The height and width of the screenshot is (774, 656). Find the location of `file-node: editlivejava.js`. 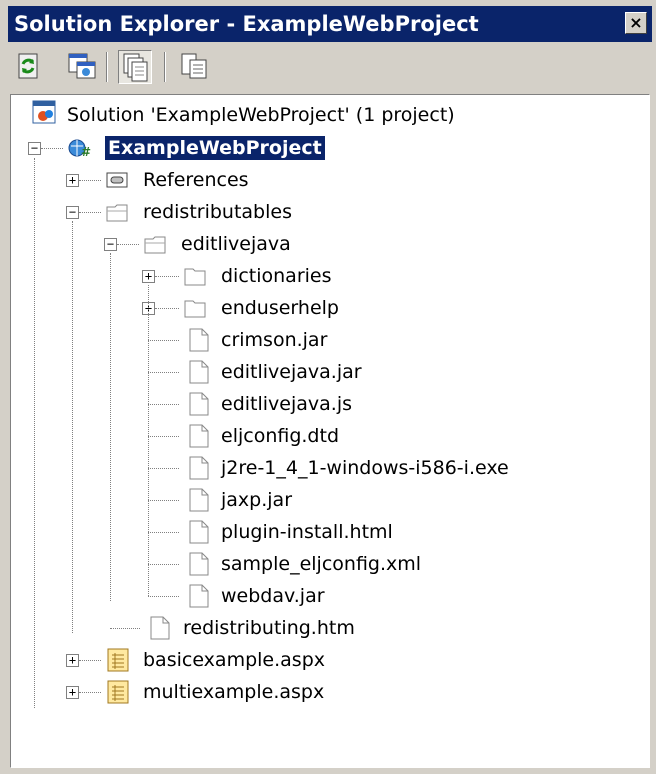

file-node: editlivejava.js is located at coordinates (286, 404).